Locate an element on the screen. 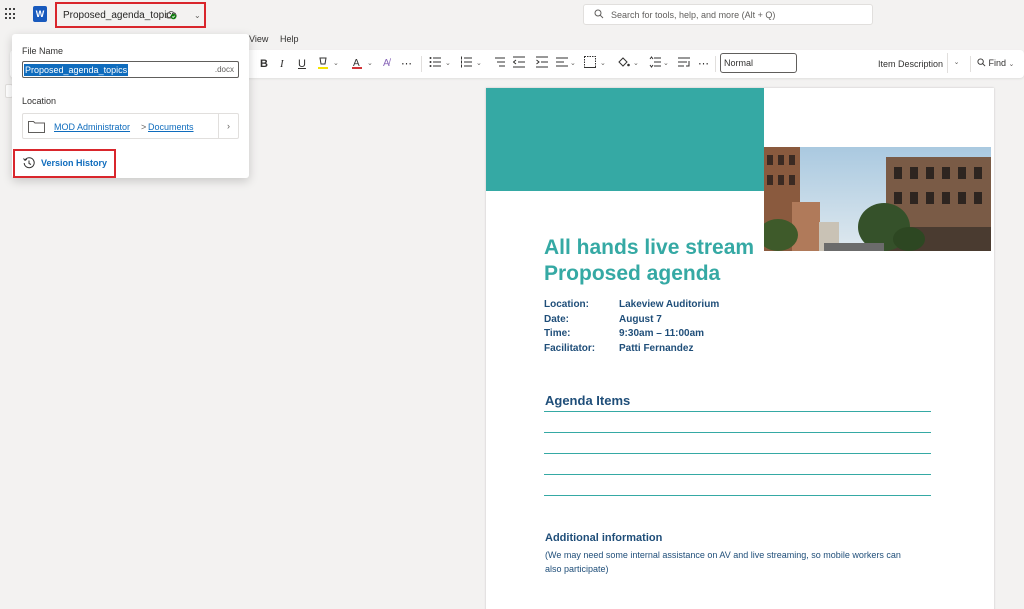 The width and height of the screenshot is (1024, 609). style-gallery-item: Item Description is located at coordinates (910, 64).